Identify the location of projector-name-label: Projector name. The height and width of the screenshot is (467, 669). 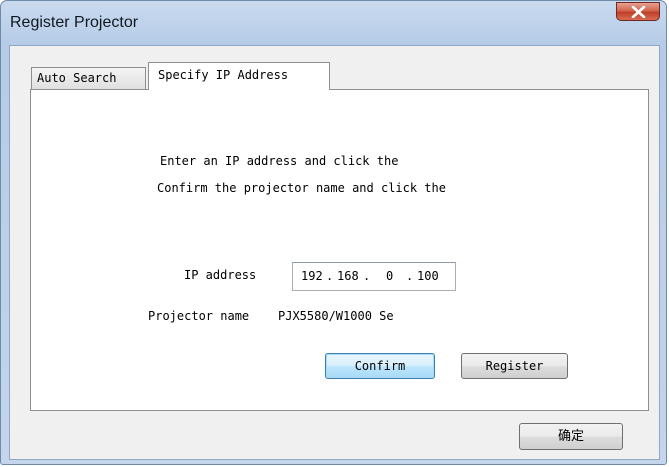
(199, 316).